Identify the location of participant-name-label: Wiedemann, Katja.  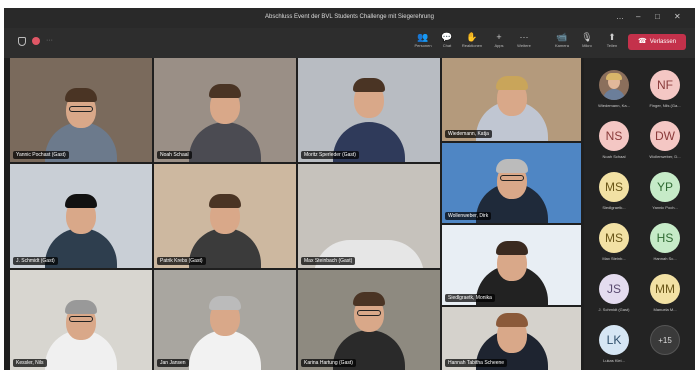
(468, 134).